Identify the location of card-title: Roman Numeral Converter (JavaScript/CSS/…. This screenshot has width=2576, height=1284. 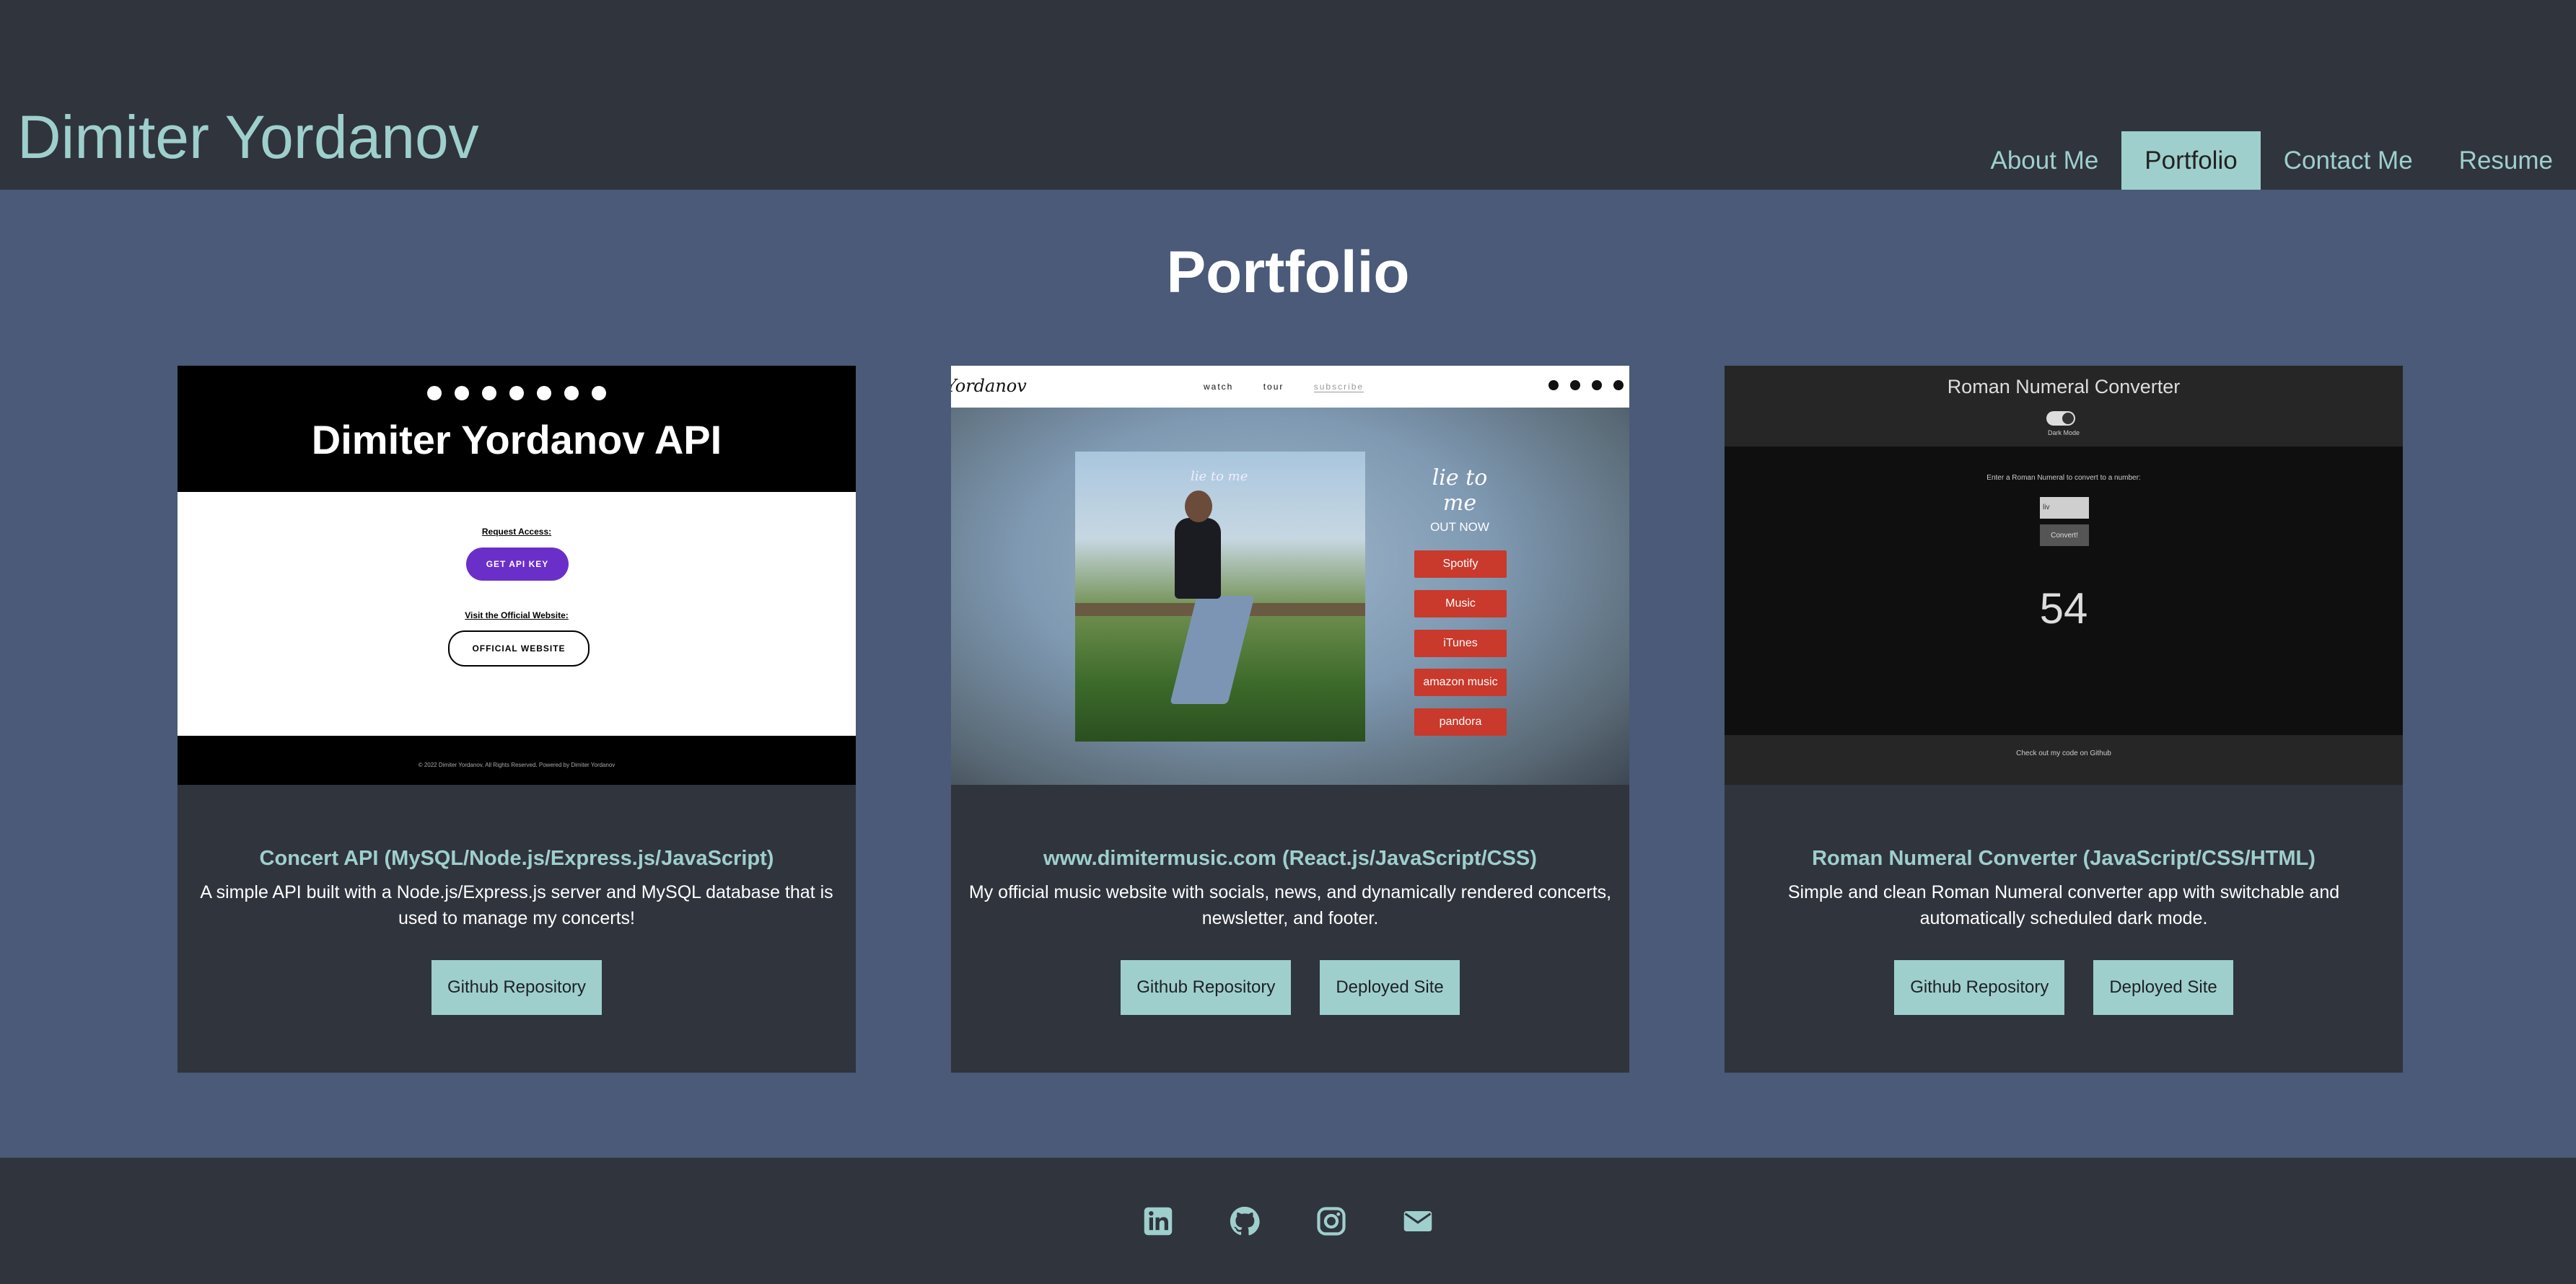
(2064, 859).